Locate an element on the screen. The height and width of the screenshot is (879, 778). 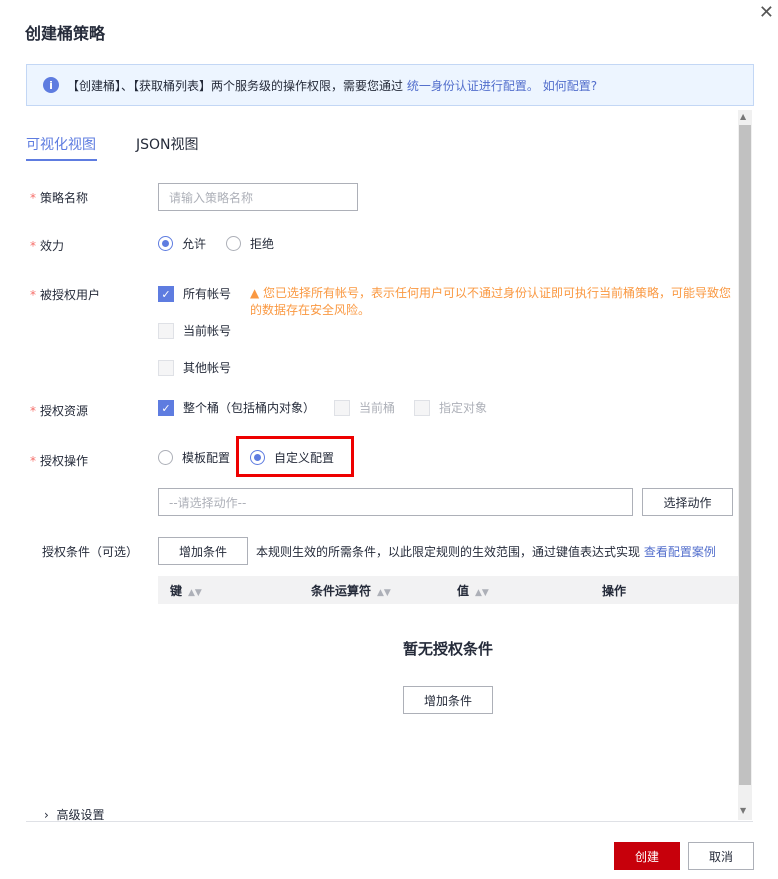
all-accounts-checkbox: ✓ 所有帐号 is located at coordinates (194, 293).